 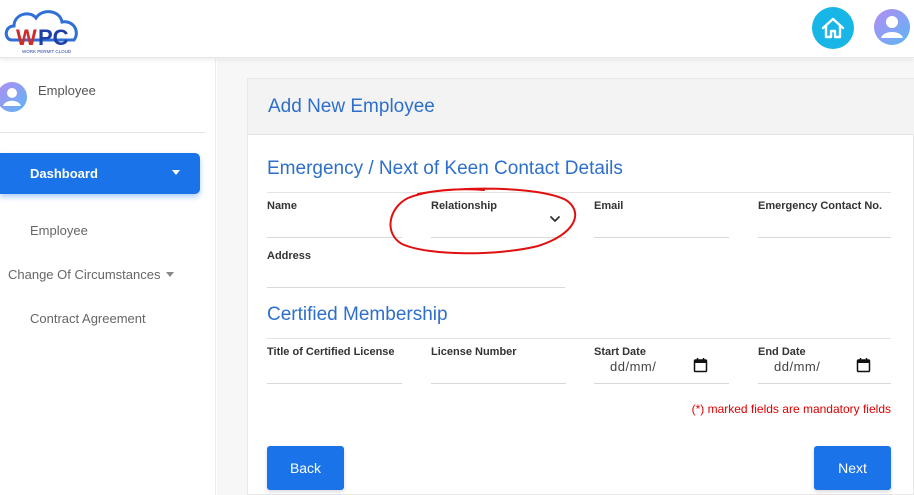 I want to click on emergency-section-title: Emergency / Next of Keen Contact Details, so click(x=445, y=168).